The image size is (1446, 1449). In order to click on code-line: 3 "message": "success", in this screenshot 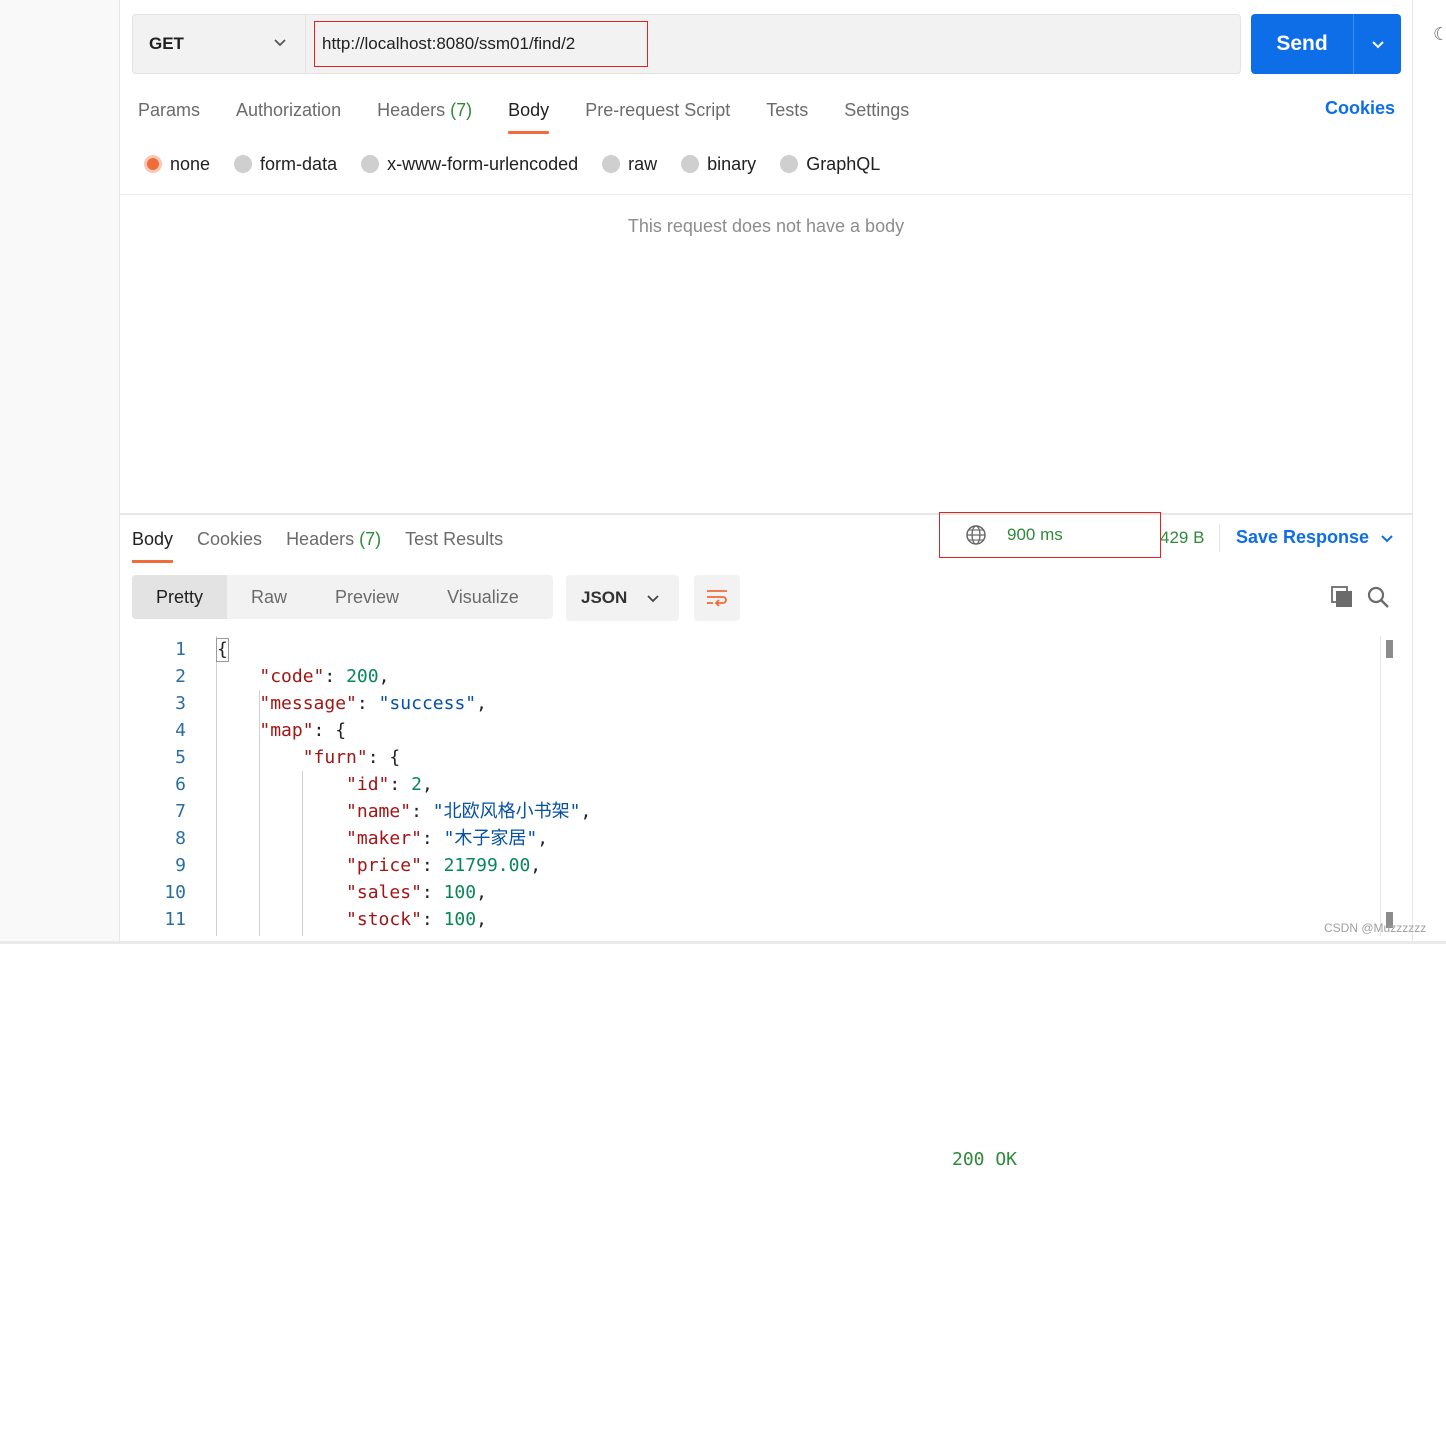, I will do `click(760, 703)`.